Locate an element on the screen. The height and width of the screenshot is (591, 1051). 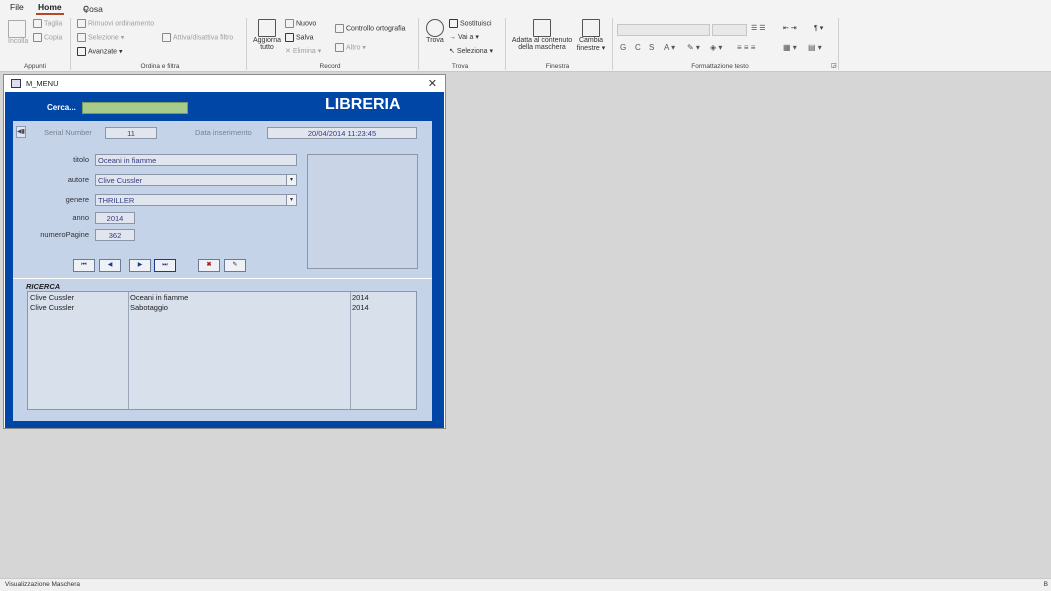
row-title: Sabotaggio is located at coordinates (149, 307).